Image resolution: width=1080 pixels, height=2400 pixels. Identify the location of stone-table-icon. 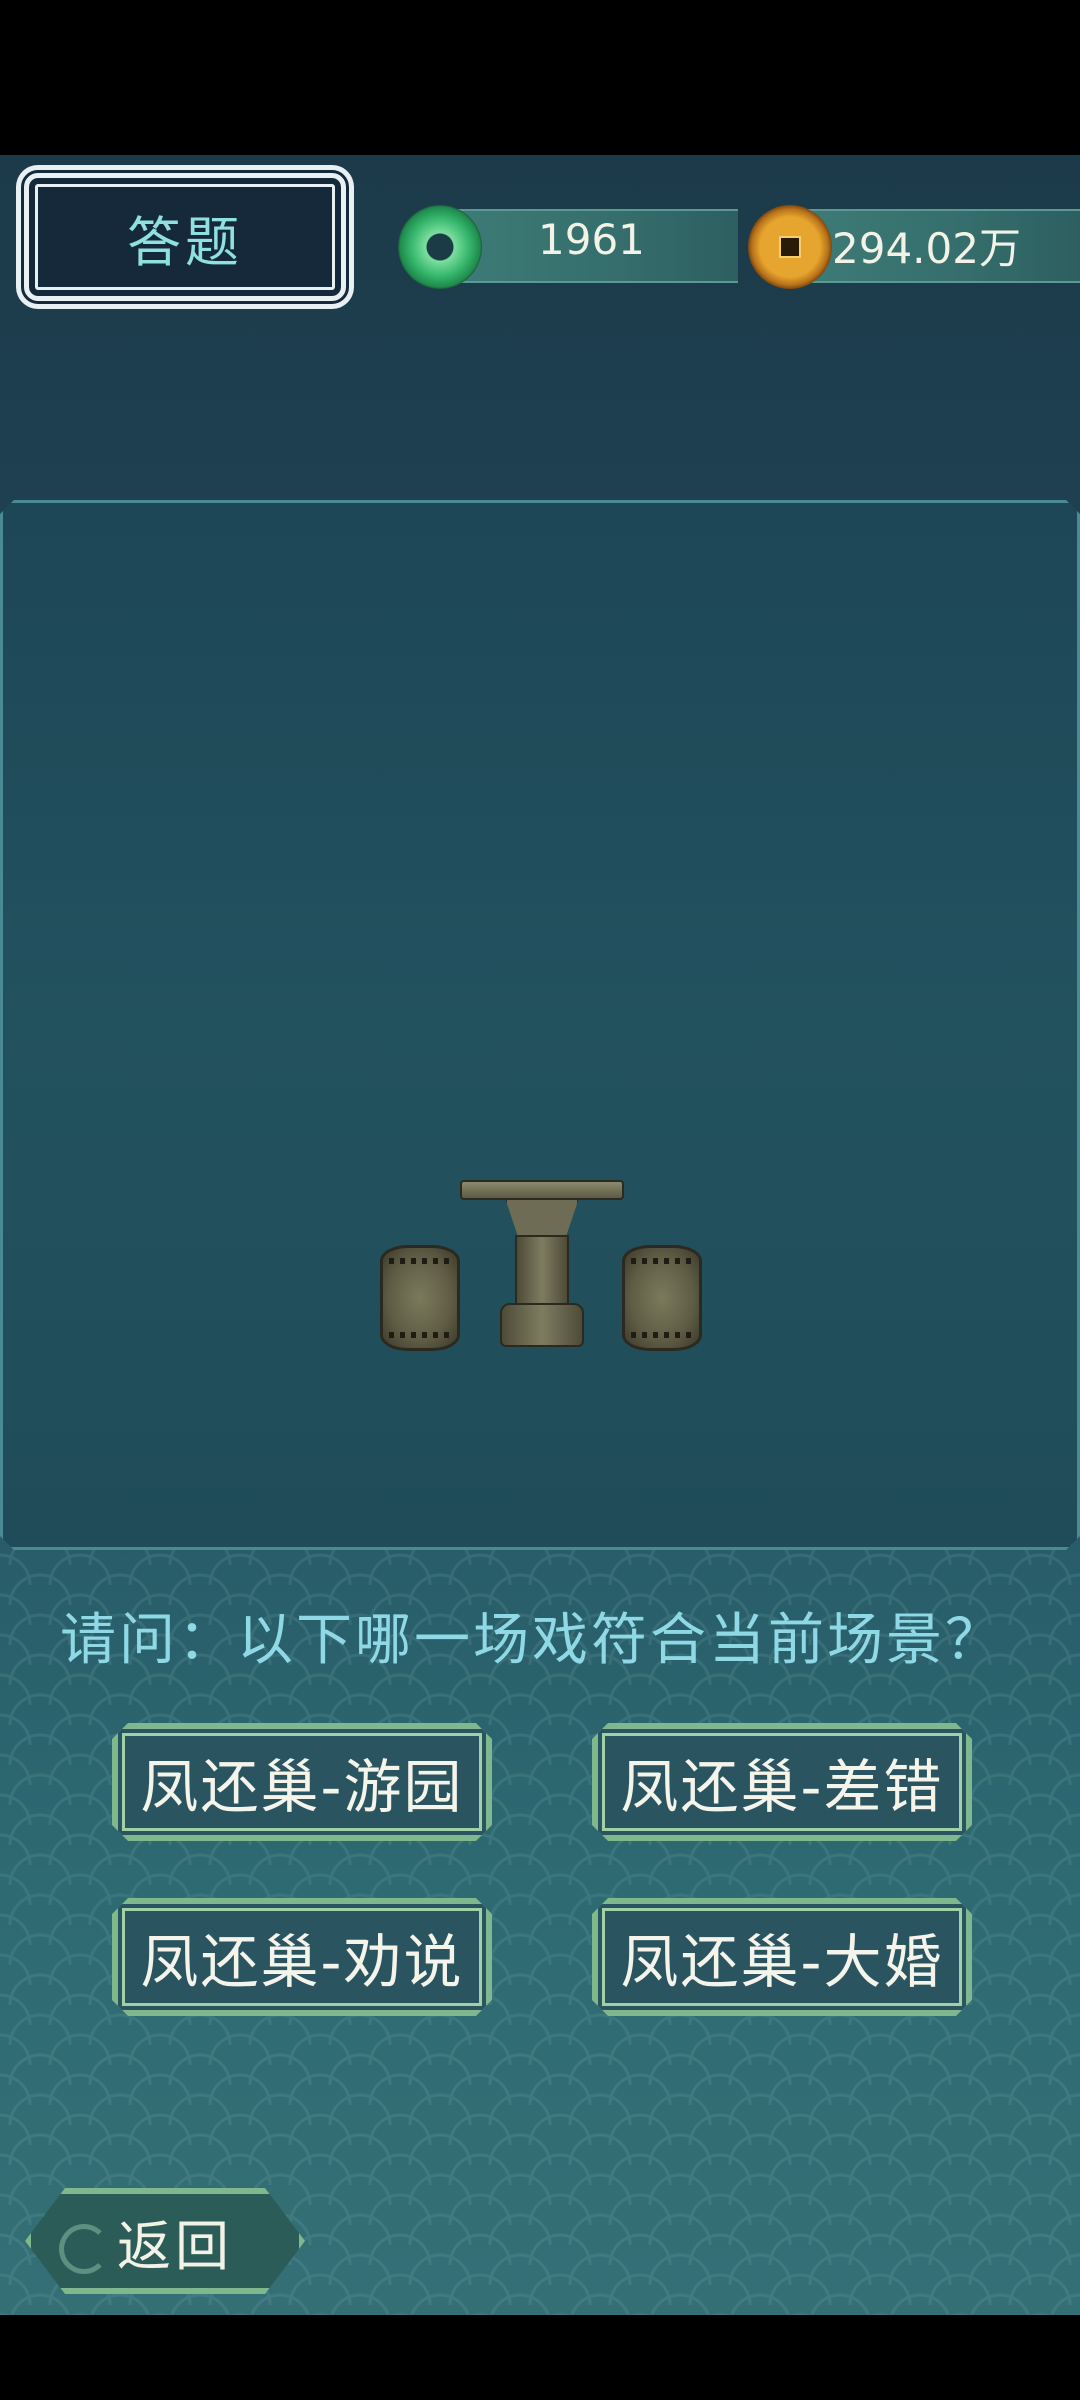
(542, 1190).